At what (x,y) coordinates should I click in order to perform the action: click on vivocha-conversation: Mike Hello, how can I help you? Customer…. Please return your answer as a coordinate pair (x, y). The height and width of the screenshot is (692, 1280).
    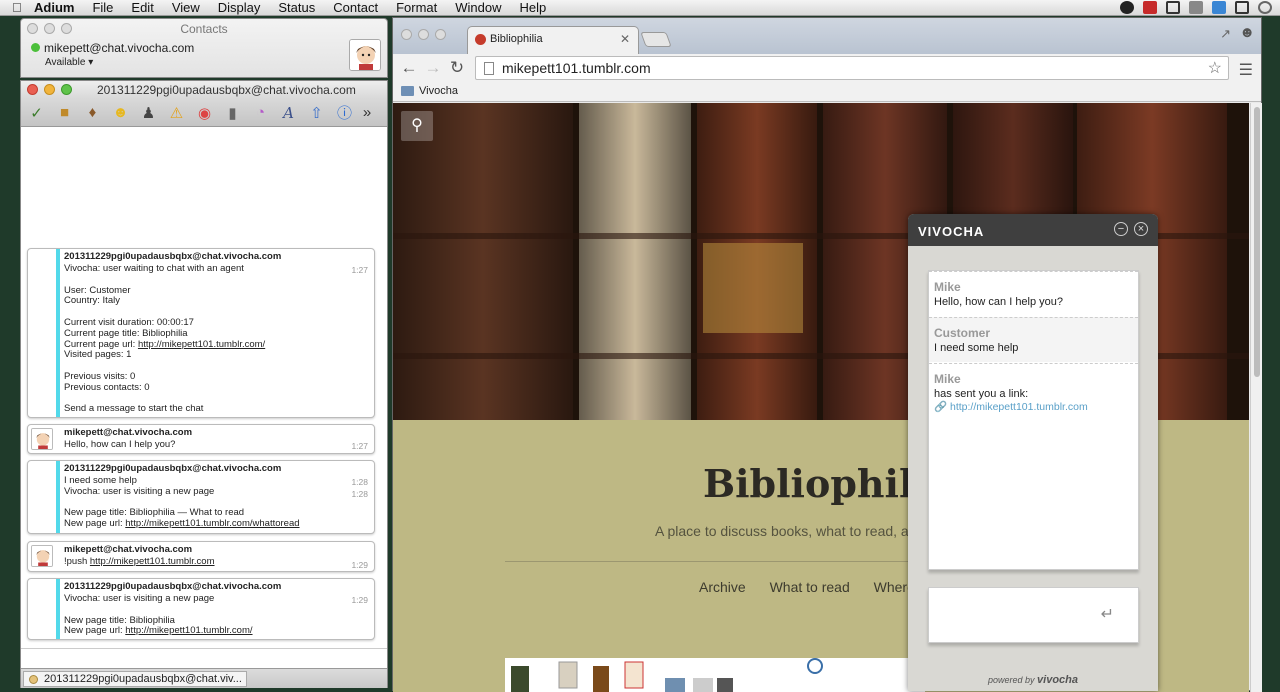
    Looking at the image, I should click on (1033, 420).